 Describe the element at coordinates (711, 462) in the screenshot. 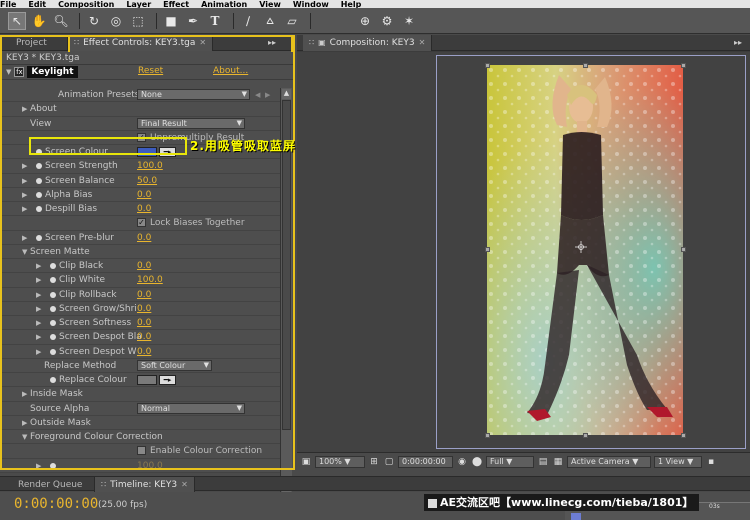

I see `pixel-aspect-icon: ▪` at that location.